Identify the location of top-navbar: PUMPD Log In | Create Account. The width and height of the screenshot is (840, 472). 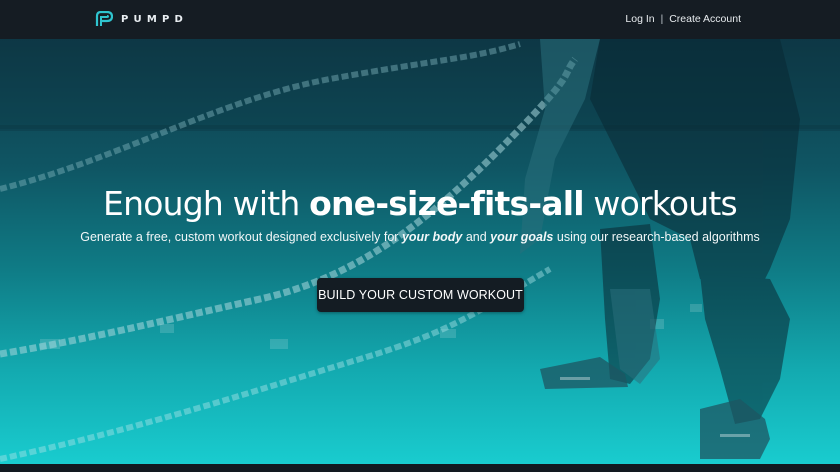
(420, 19).